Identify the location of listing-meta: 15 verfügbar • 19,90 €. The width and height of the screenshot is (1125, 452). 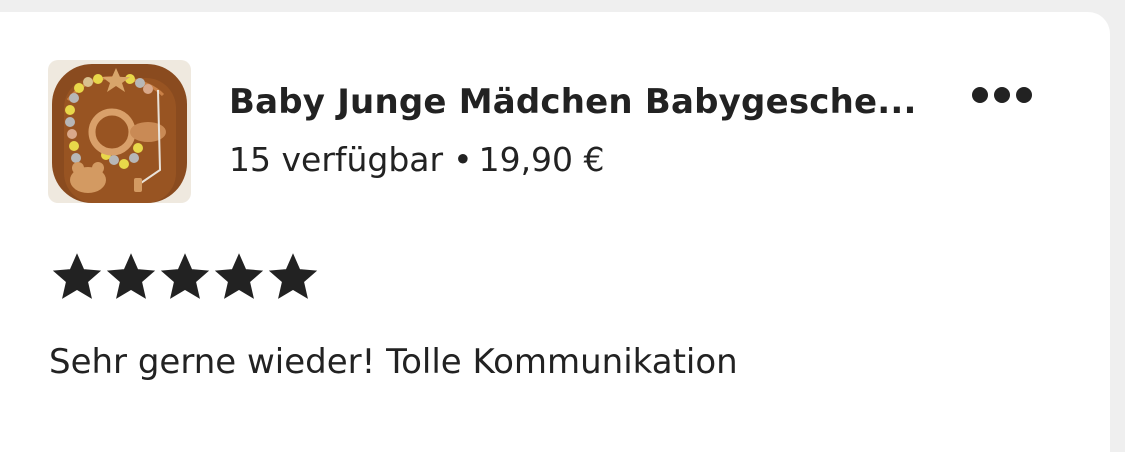
(417, 159).